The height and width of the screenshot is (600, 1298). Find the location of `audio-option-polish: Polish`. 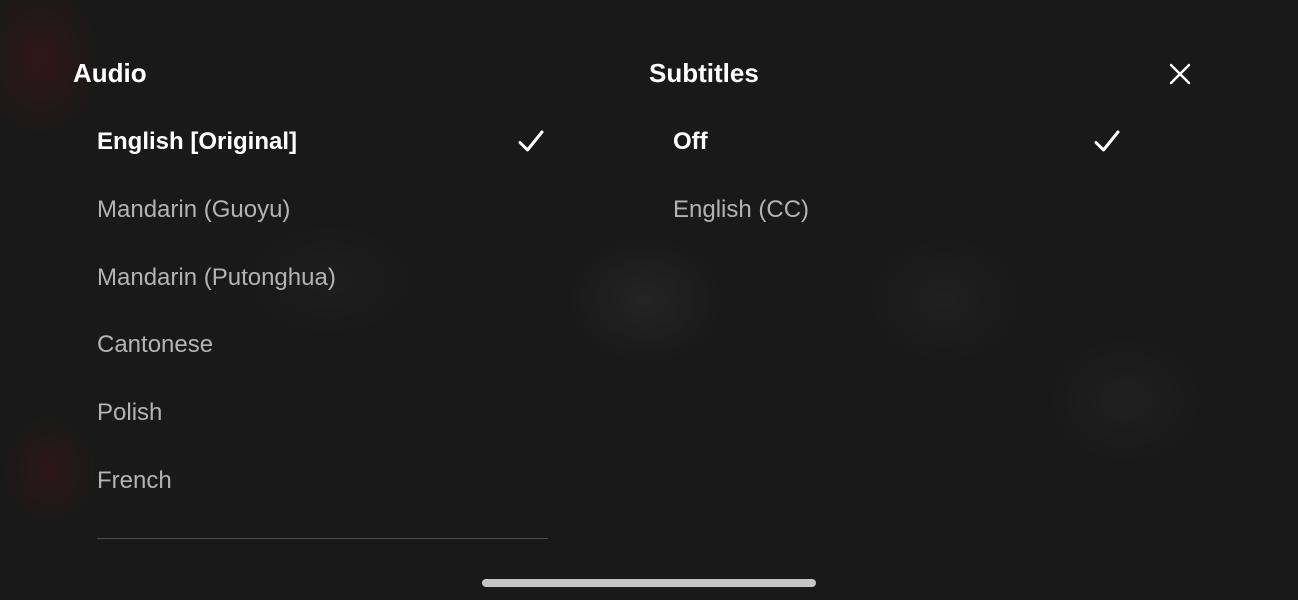

audio-option-polish: Polish is located at coordinates (322, 413).